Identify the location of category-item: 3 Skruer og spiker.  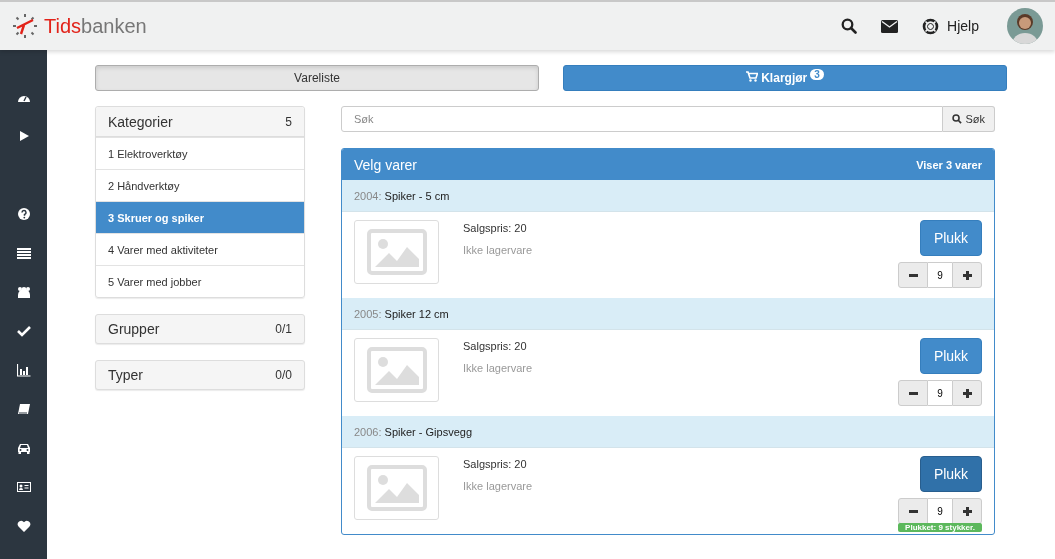
(200, 217).